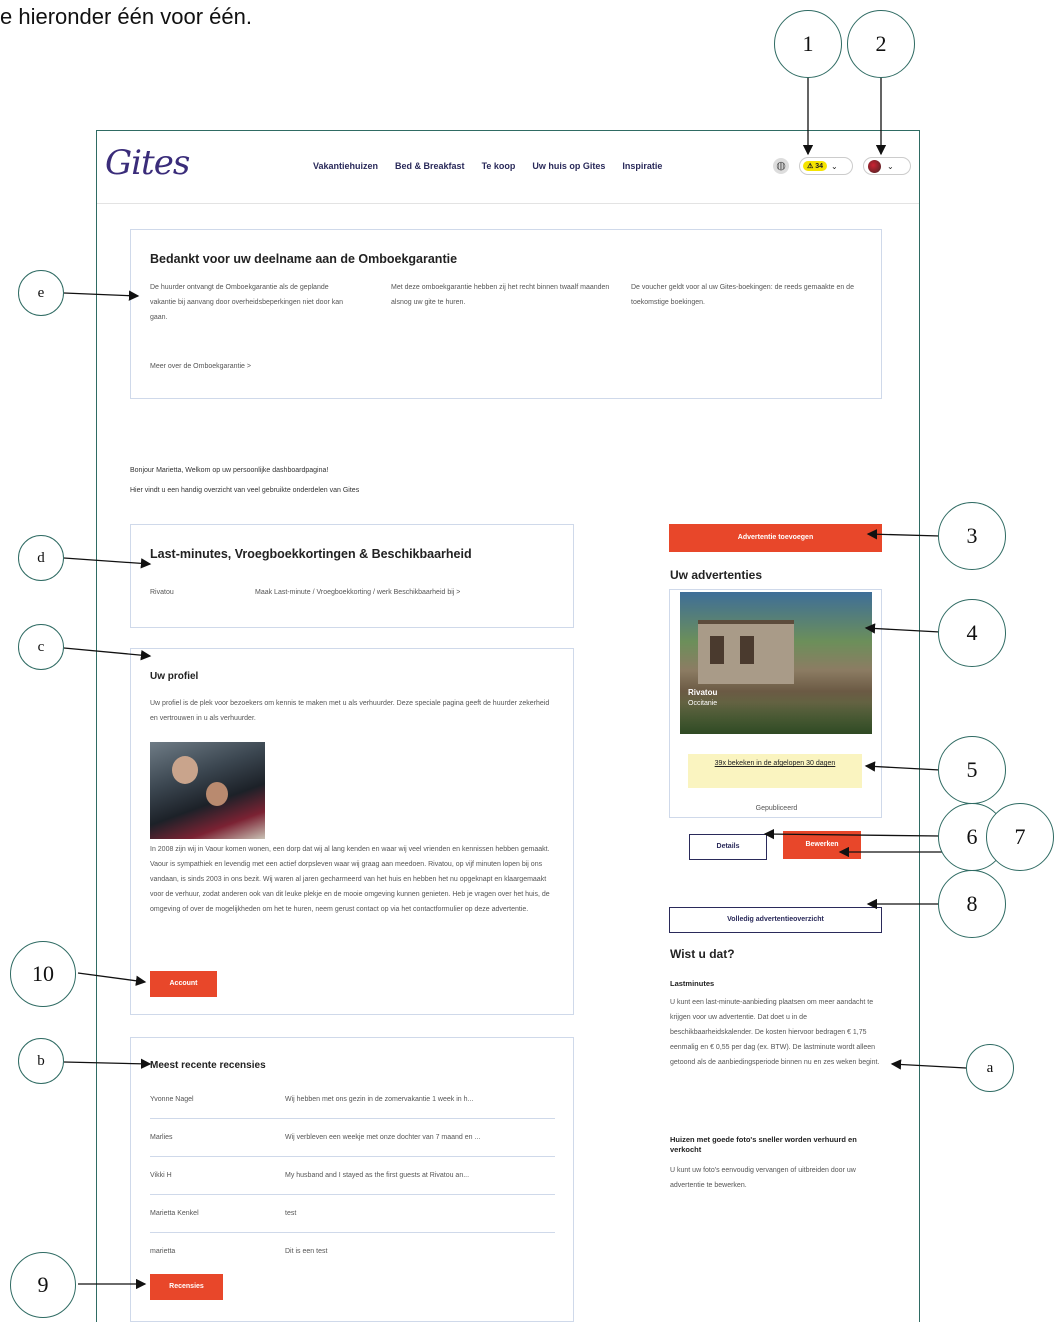  I want to click on callout-3: 3, so click(972, 536).